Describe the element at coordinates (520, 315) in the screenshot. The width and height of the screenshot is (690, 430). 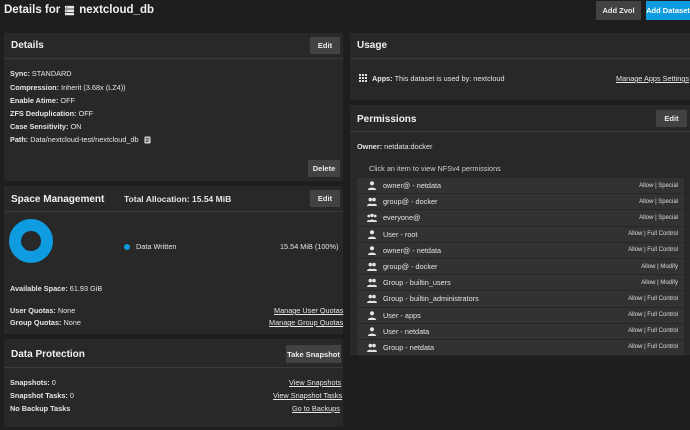
I see `permission-item: User - apps Allow | Full Control` at that location.